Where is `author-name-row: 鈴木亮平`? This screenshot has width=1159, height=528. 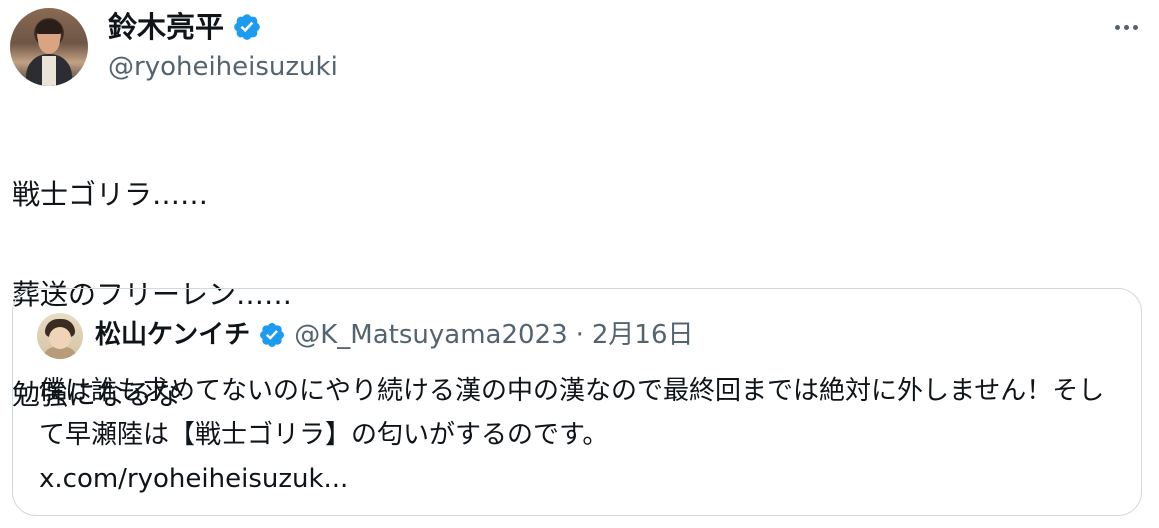 author-name-row: 鈴木亮平 is located at coordinates (185, 27).